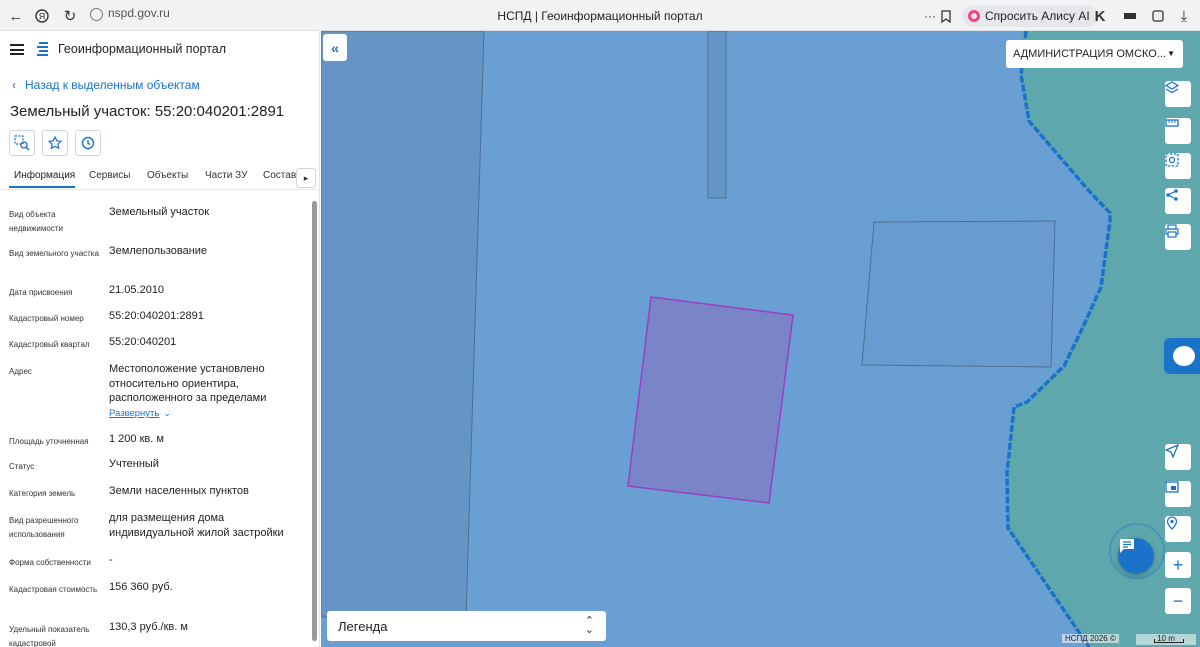 The image size is (1200, 647). I want to click on printer-icon, so click(1172, 231).